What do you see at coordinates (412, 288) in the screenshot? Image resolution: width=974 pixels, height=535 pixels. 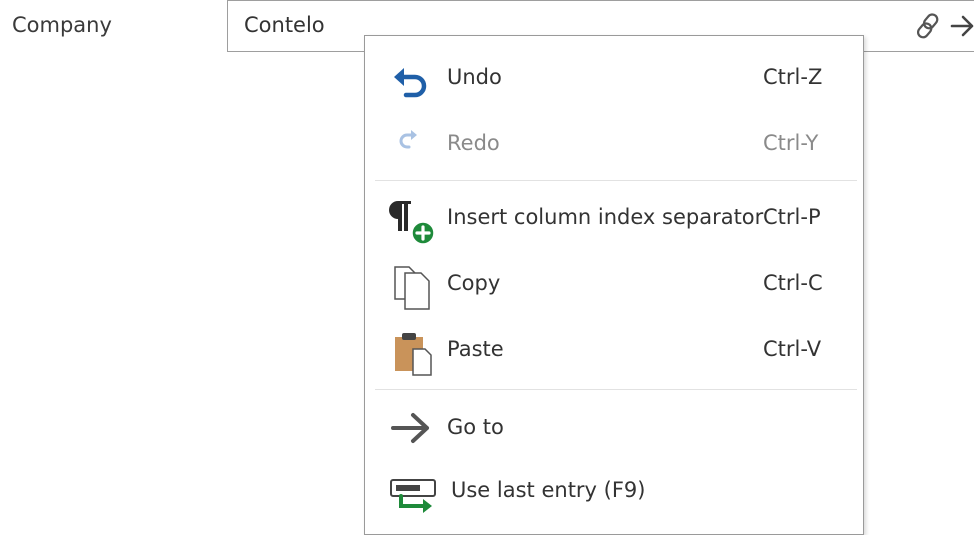 I see `copy-icon` at bounding box center [412, 288].